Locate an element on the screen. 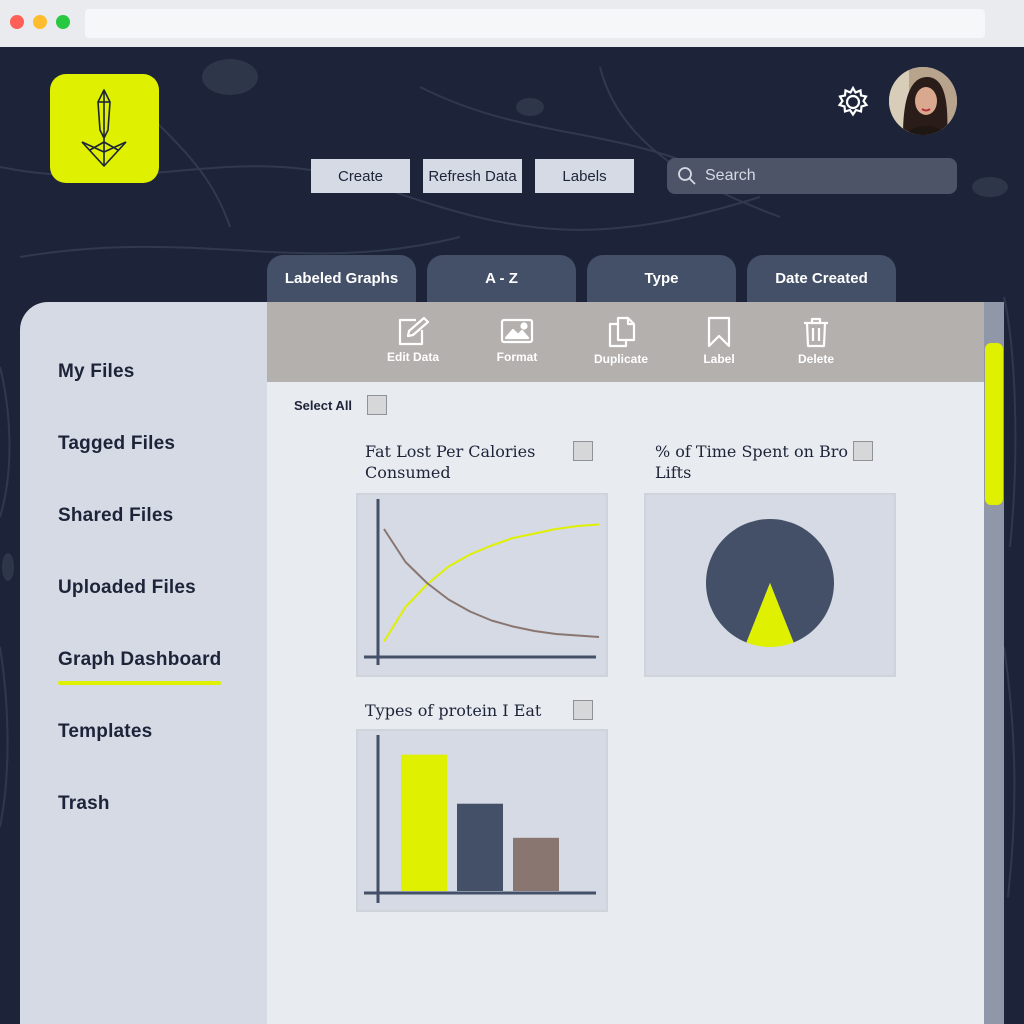  card-title-line: Types of protein I Eat is located at coordinates (453, 710).